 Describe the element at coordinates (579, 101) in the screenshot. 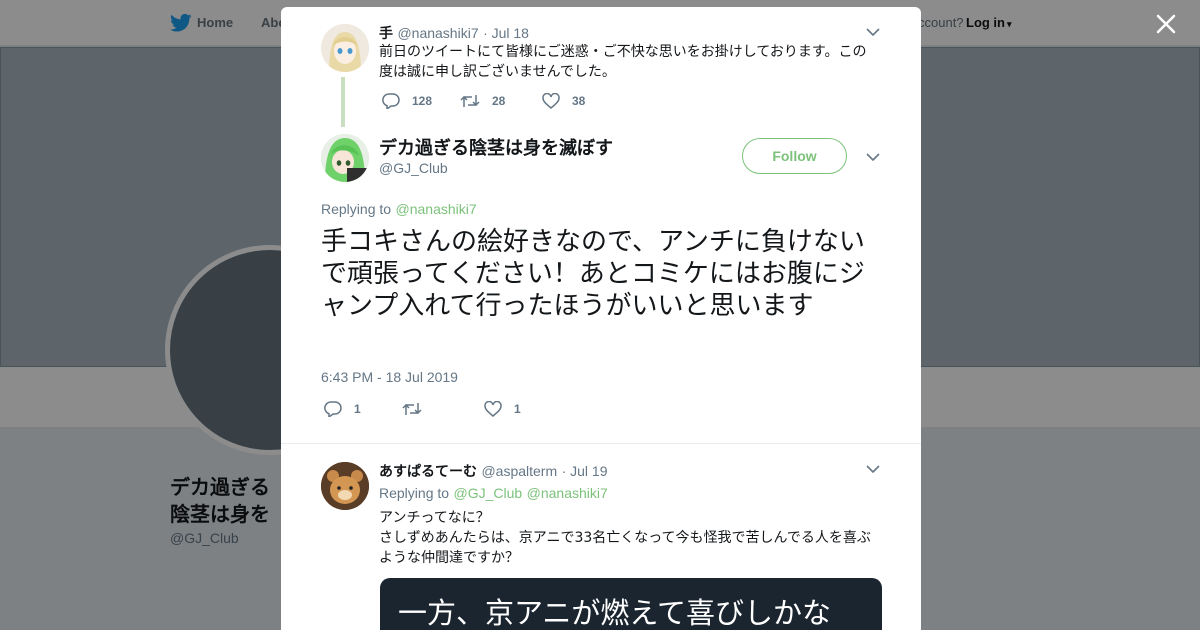

I see `parent-like-count: 38` at that location.